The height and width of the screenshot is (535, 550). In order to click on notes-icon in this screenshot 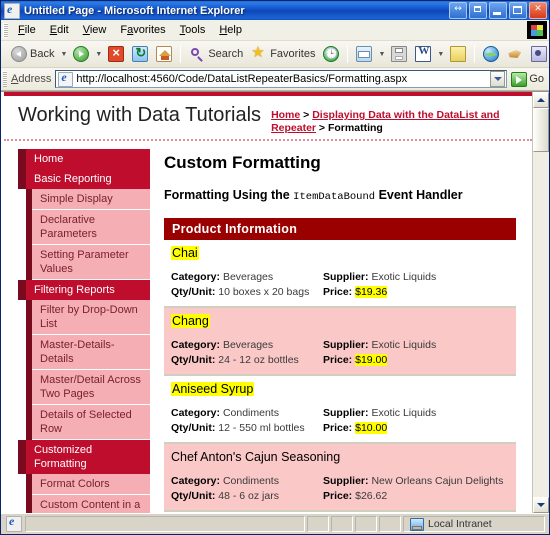, I will do `click(458, 54)`.